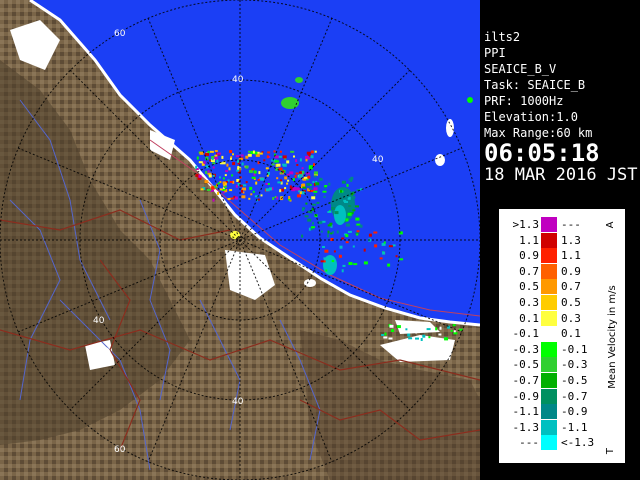 This screenshot has height=480, width=640. I want to click on product-name: SEAICE_B_V, so click(520, 69).